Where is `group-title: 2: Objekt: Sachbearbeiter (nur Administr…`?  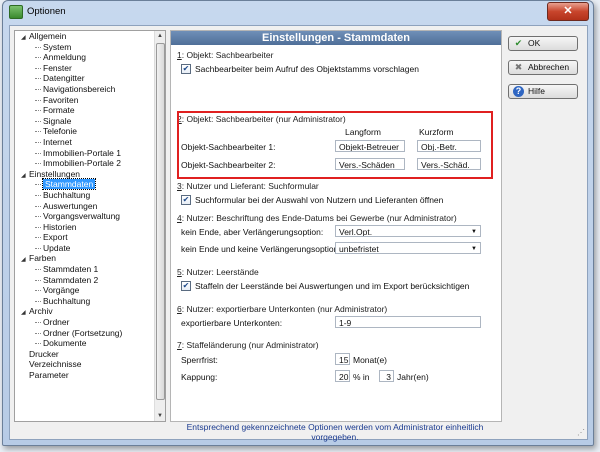
group-title: 2: Objekt: Sachbearbeiter (nur Administr… is located at coordinates (261, 119).